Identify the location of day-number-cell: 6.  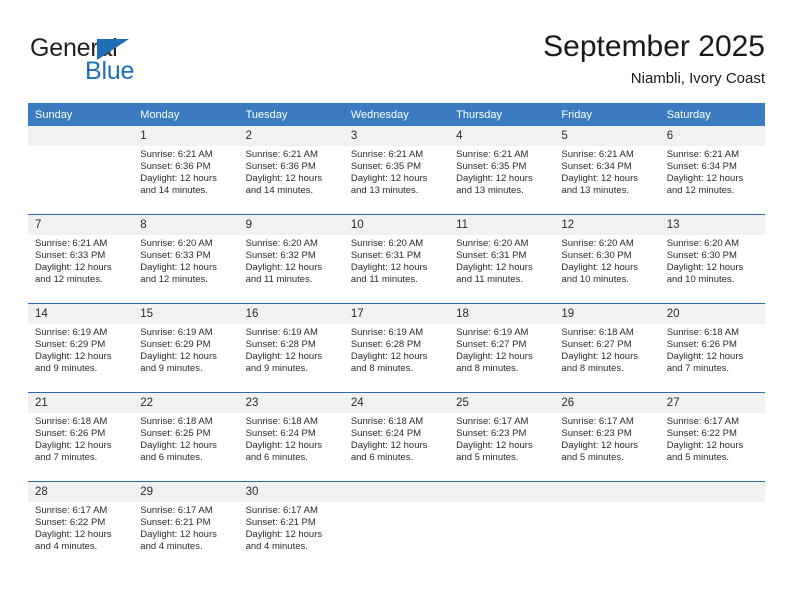
(712, 136).